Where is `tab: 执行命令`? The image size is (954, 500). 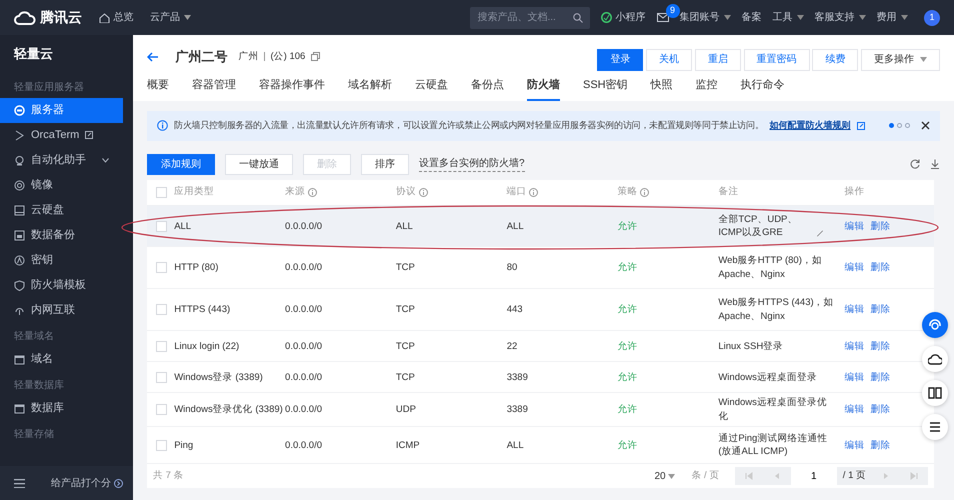 tab: 执行命令 is located at coordinates (762, 87).